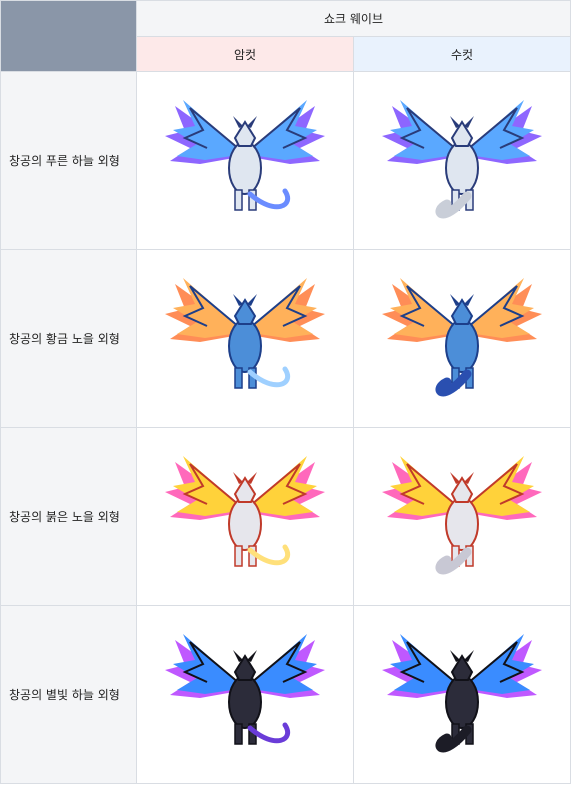  What do you see at coordinates (68, 338) in the screenshot?
I see `skin-name-label: 창공의 황금 노을 외형` at bounding box center [68, 338].